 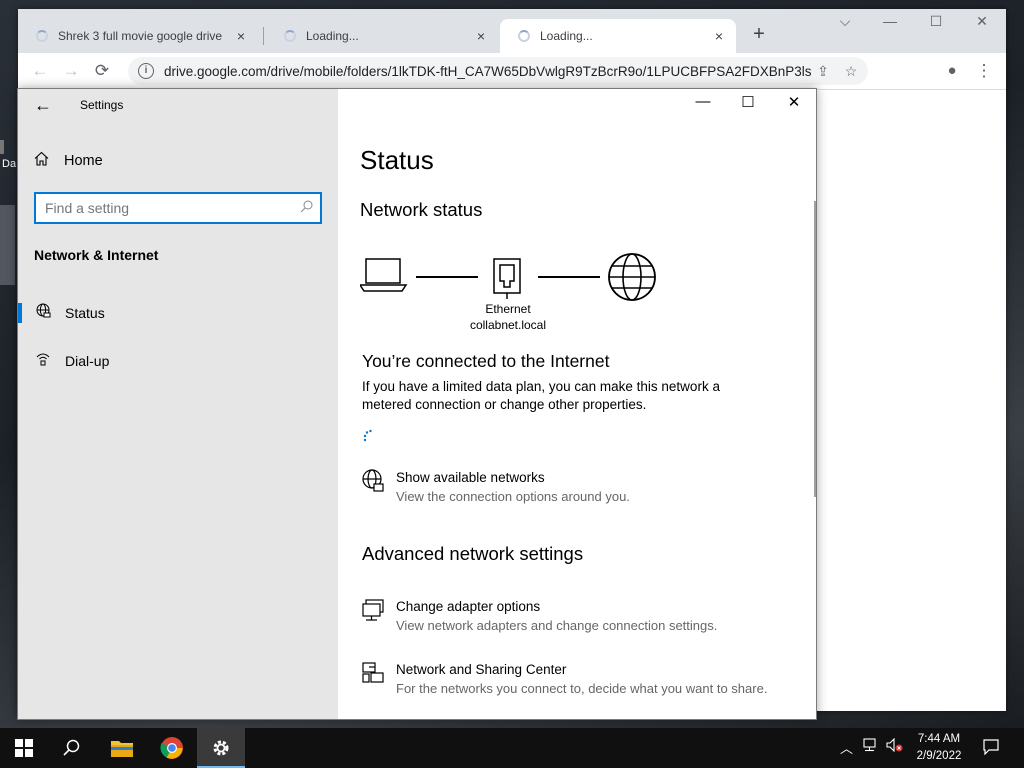 What do you see at coordinates (96, 255) in the screenshot?
I see `category-heading: Network & Internet` at bounding box center [96, 255].